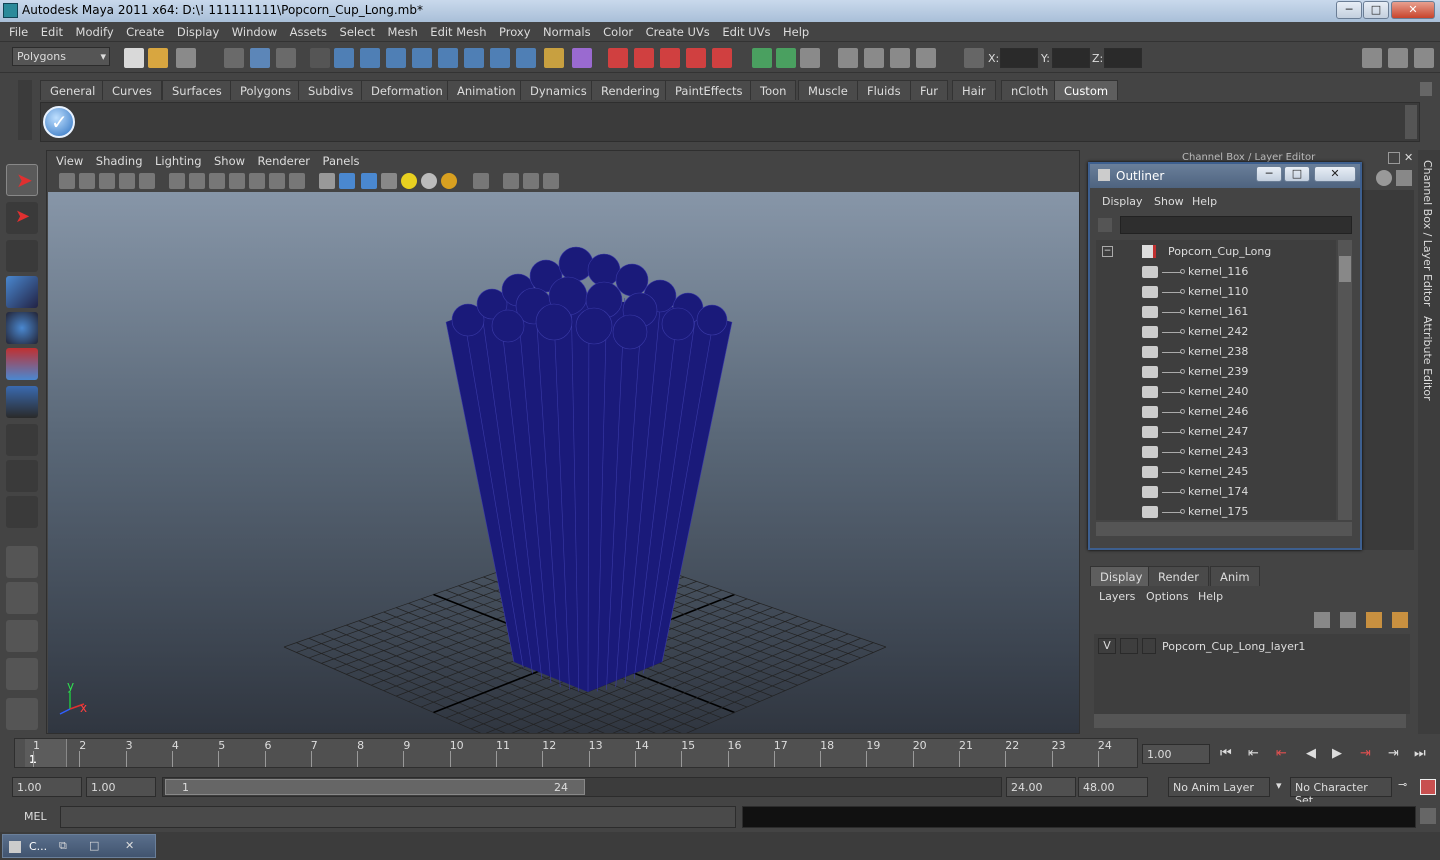 This screenshot has width=1440, height=860. What do you see at coordinates (1279, 785) in the screenshot?
I see `anim-layer-chevron-icon: ▾` at bounding box center [1279, 785].